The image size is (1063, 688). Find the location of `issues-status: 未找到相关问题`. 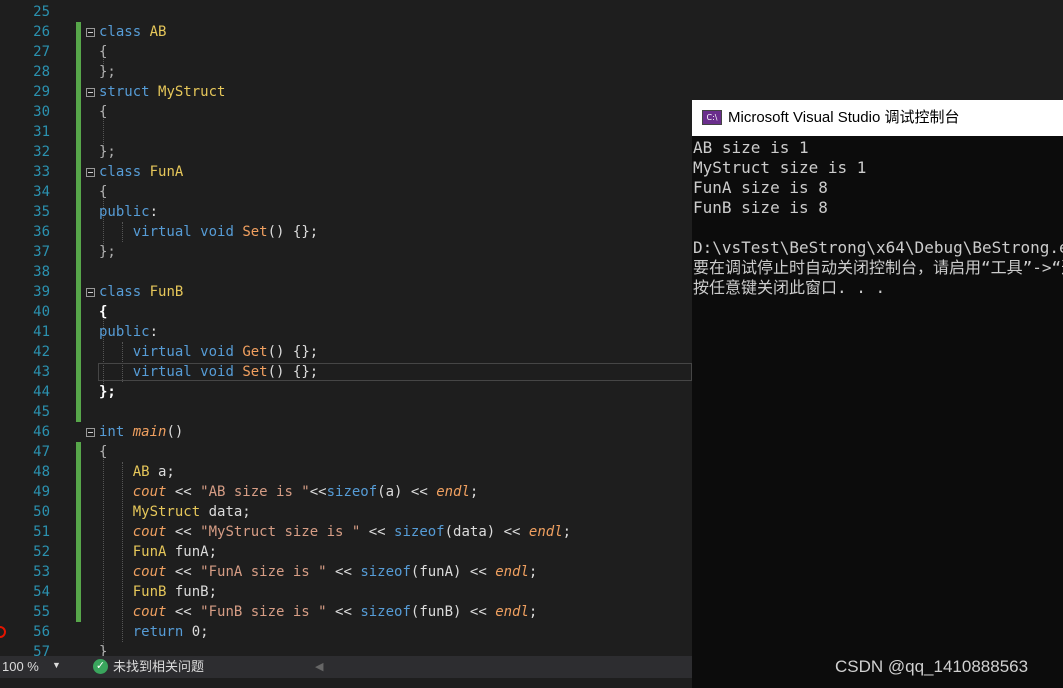

issues-status: 未找到相关问题 is located at coordinates (158, 667).